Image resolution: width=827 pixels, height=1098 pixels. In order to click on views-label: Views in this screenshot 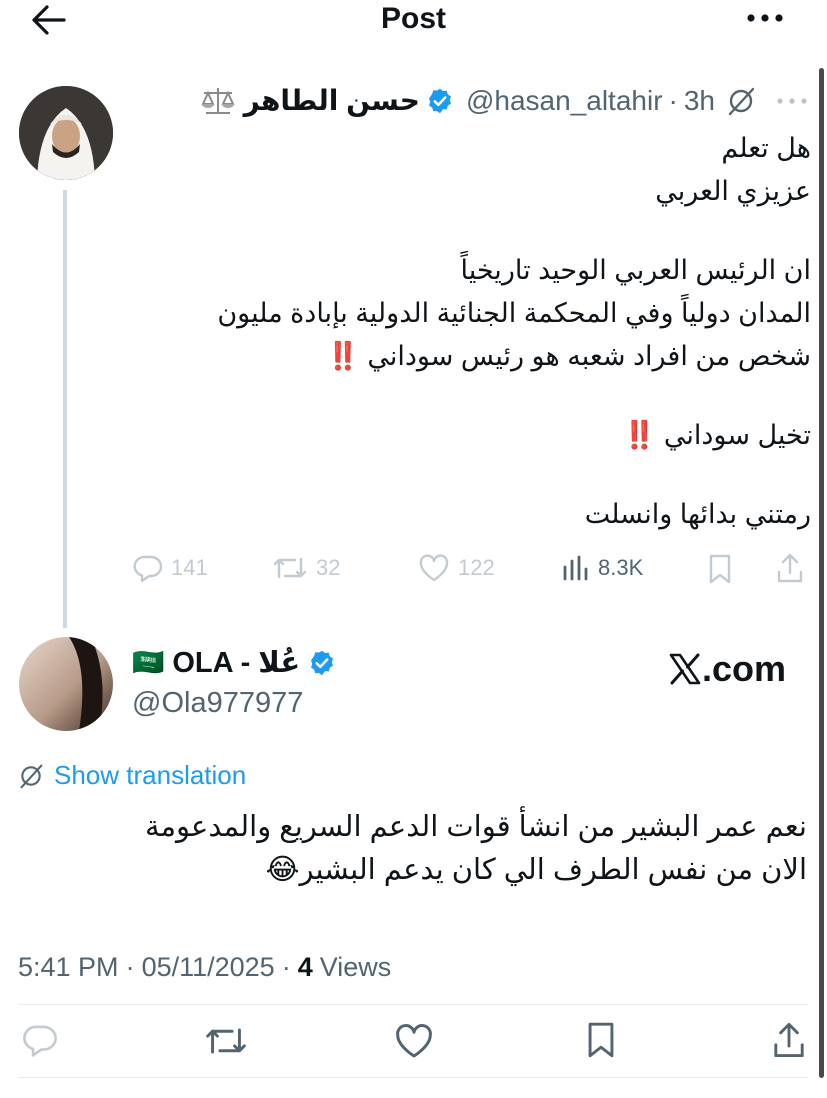, I will do `click(355, 967)`.